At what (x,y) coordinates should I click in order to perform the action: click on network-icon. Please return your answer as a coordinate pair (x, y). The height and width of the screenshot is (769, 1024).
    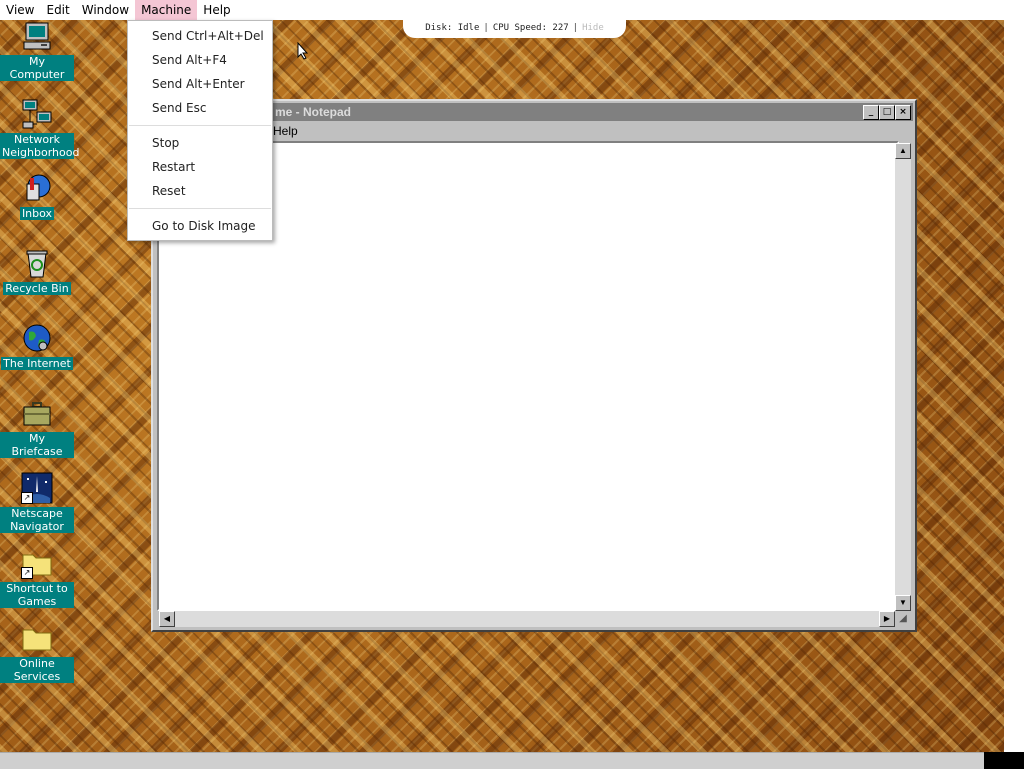
    Looking at the image, I should click on (37, 114).